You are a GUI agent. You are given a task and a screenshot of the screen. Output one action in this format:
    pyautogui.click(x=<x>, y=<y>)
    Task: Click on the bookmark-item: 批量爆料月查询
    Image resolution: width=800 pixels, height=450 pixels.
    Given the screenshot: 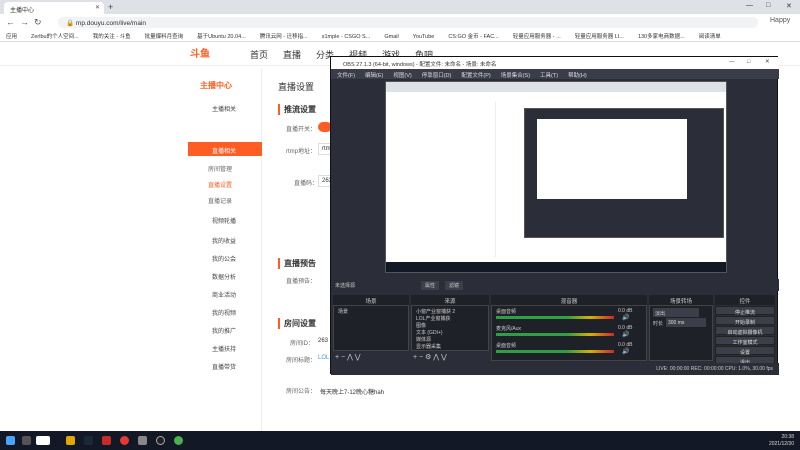 What is the action you would take?
    pyautogui.click(x=164, y=37)
    